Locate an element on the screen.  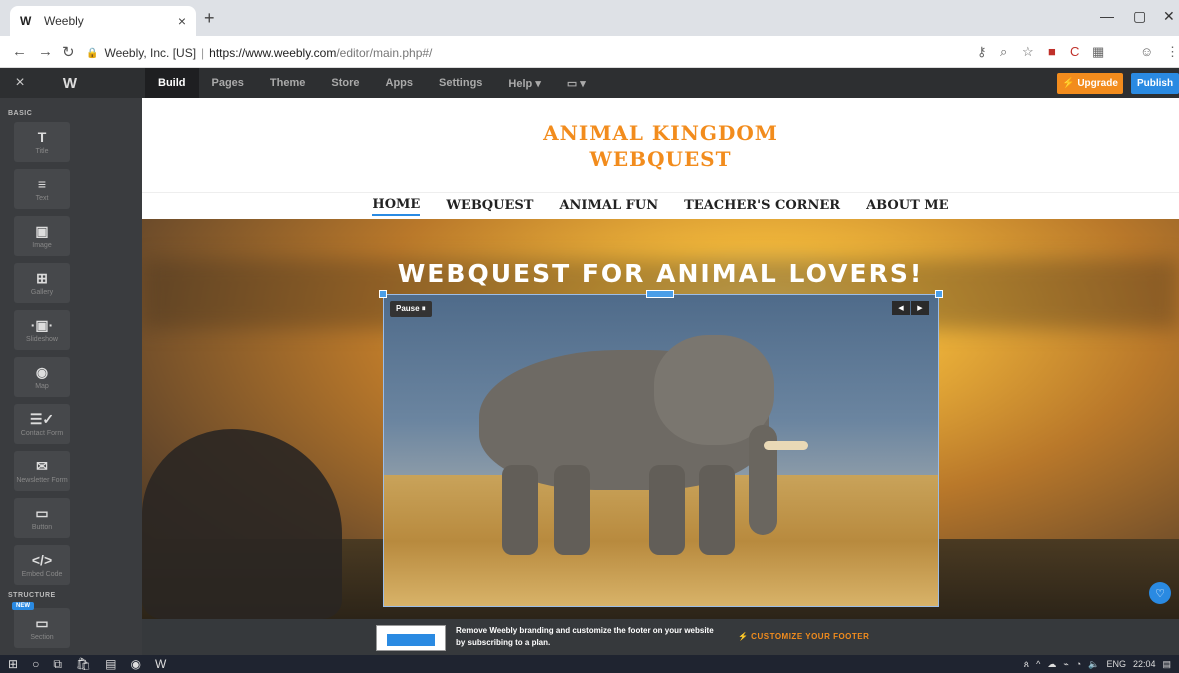
extension-red-icon: ■ is located at coordinates (1052, 51).